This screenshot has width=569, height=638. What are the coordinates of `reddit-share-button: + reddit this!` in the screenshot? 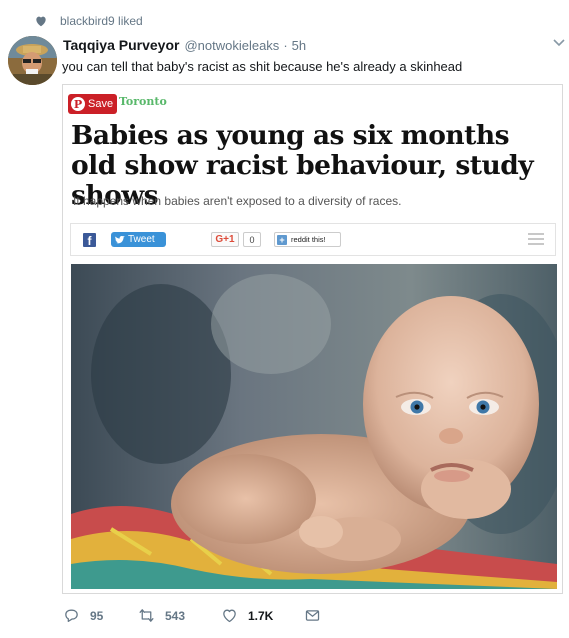 It's located at (307, 239).